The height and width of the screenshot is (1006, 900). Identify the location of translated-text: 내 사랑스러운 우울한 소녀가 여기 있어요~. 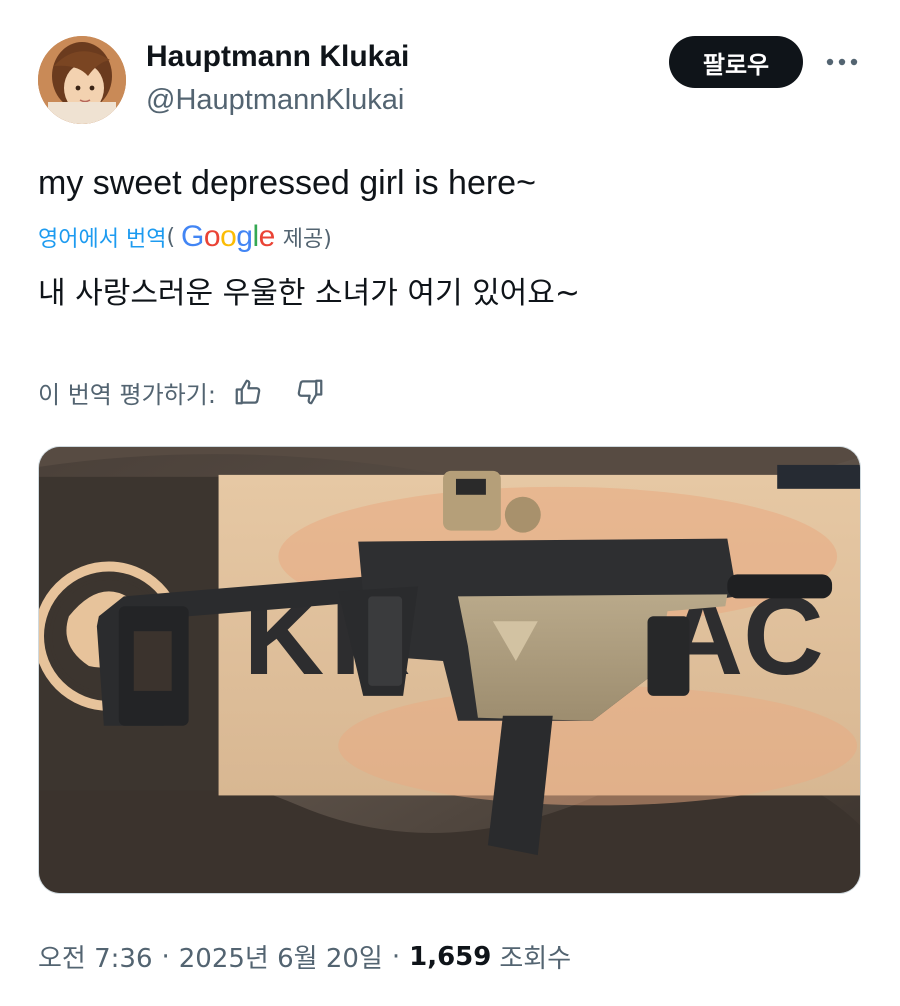
(309, 293).